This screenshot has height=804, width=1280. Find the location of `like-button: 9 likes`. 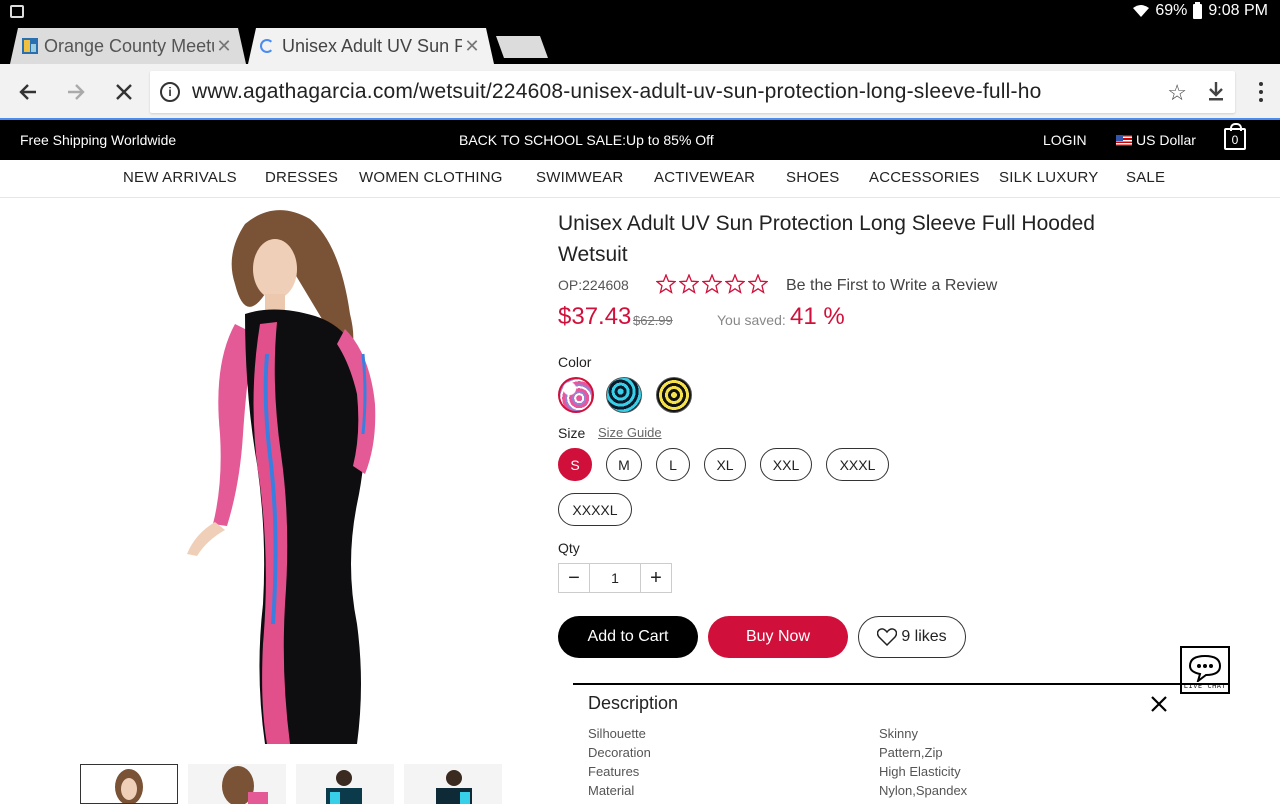

like-button: 9 likes is located at coordinates (912, 637).